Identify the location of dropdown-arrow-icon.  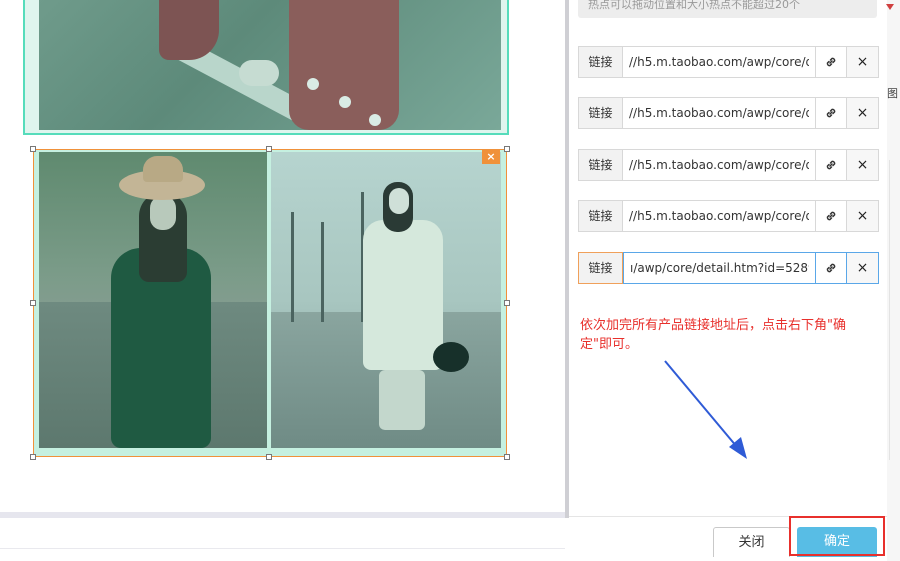
(890, 7).